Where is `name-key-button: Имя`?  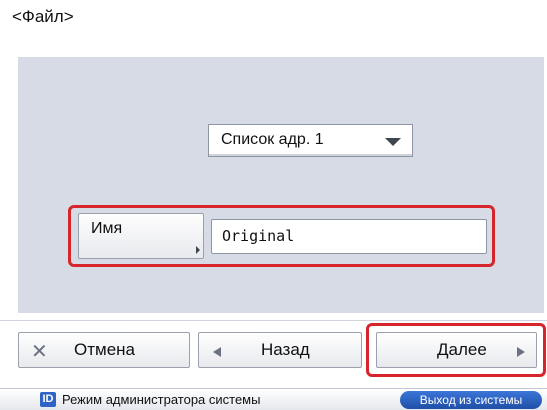
name-key-button: Имя is located at coordinates (141, 236).